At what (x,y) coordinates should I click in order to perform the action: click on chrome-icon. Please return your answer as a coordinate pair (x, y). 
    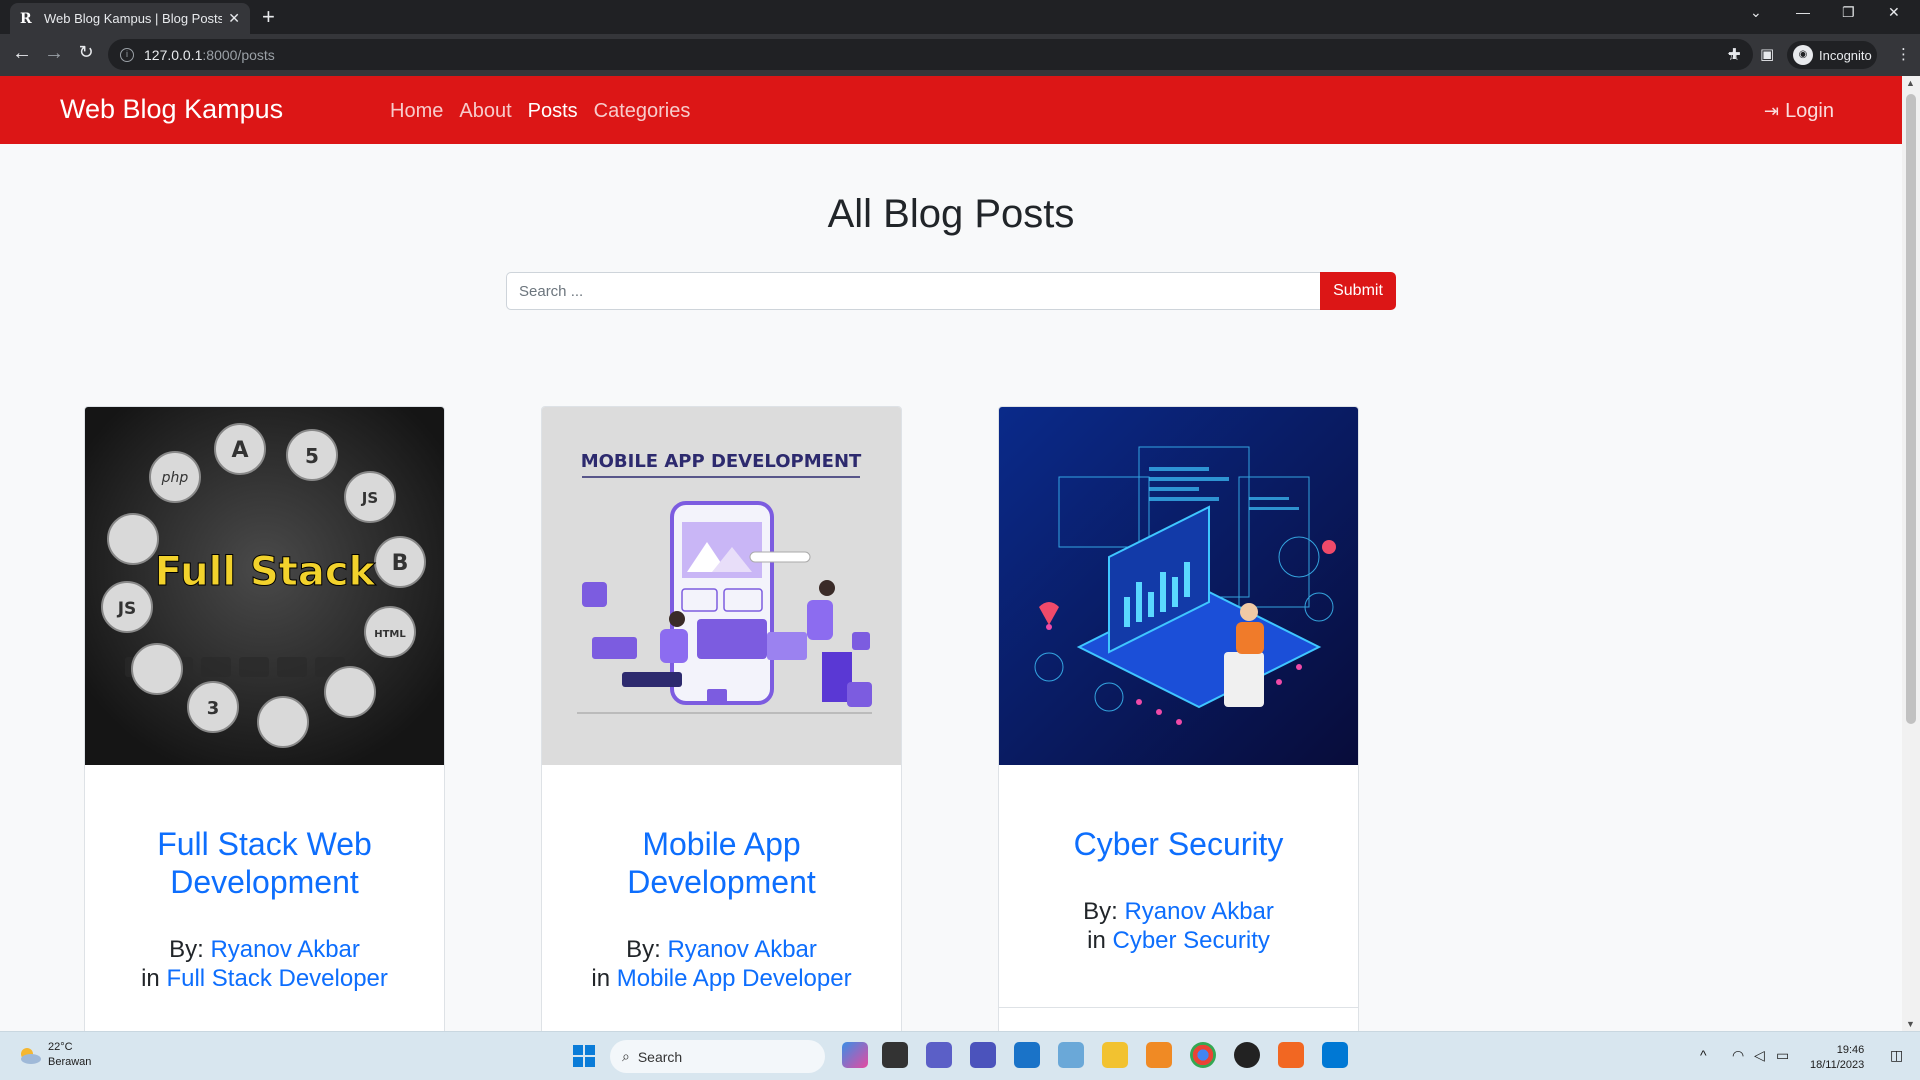
    Looking at the image, I should click on (1203, 1055).